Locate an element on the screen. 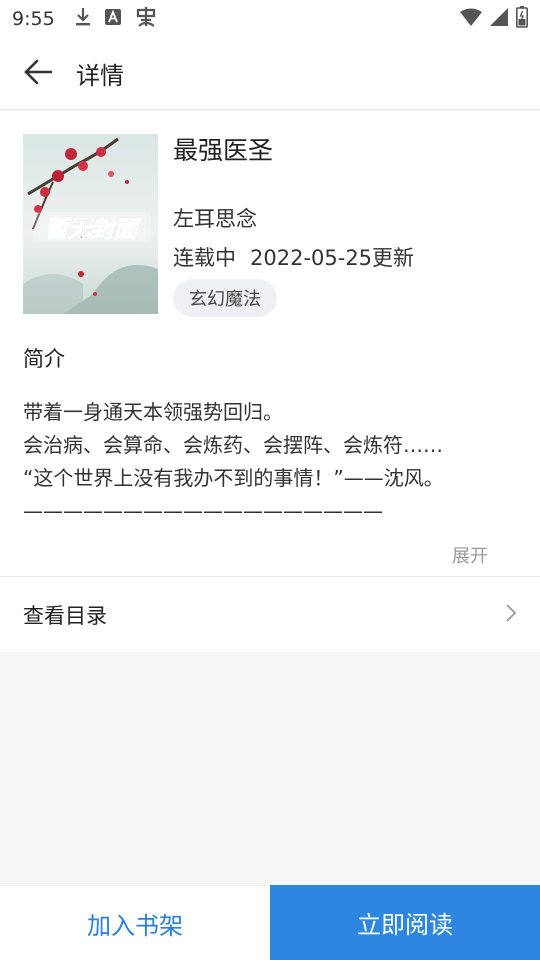  bug-icon is located at coordinates (146, 19).